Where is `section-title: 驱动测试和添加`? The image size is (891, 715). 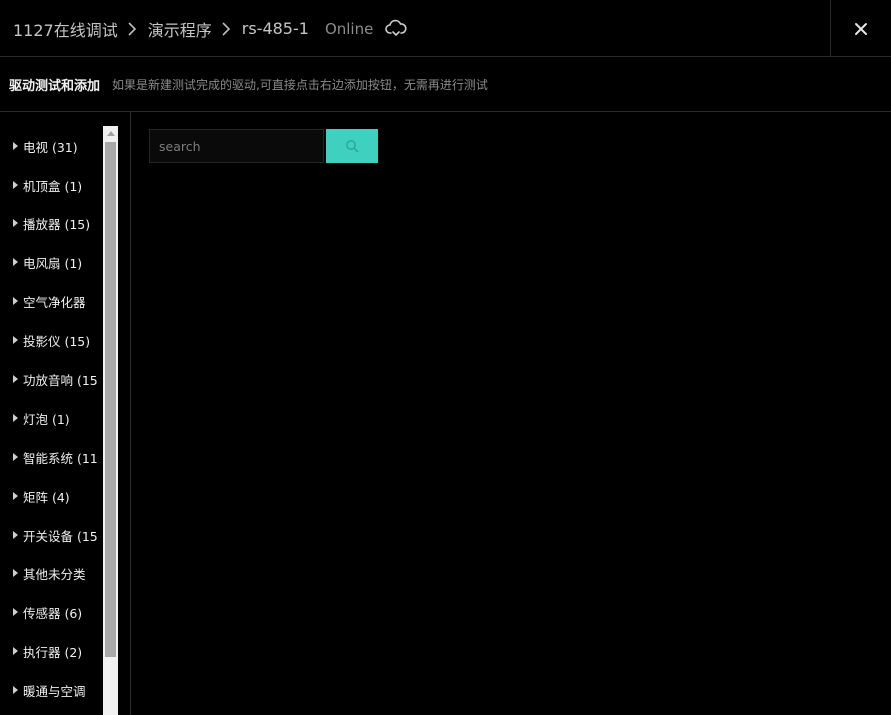
section-title: 驱动测试和添加 is located at coordinates (55, 86).